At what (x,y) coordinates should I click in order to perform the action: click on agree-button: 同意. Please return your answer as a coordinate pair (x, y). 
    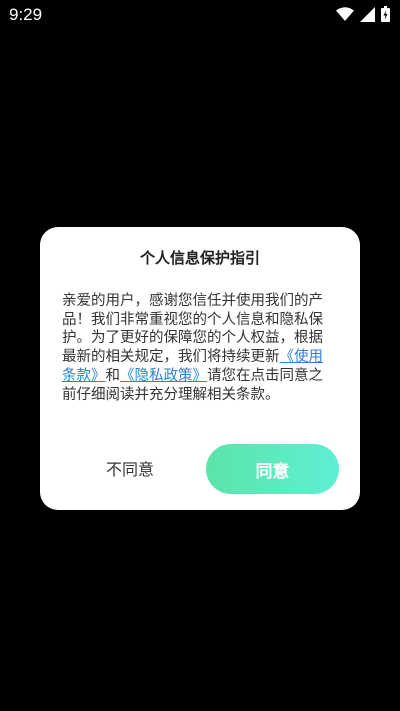
    Looking at the image, I should click on (272, 469).